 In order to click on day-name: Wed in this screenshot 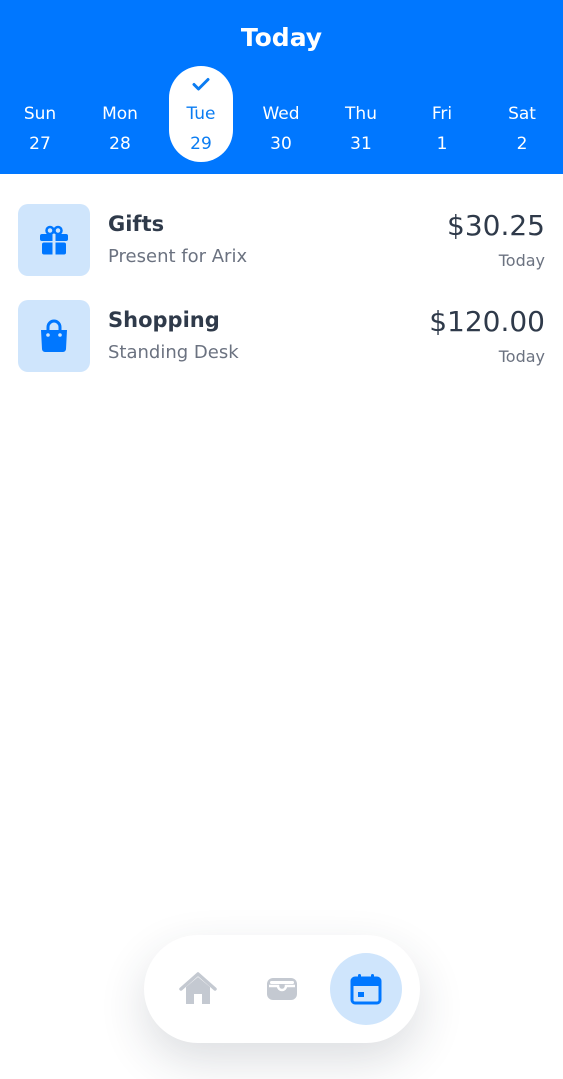, I will do `click(281, 114)`.